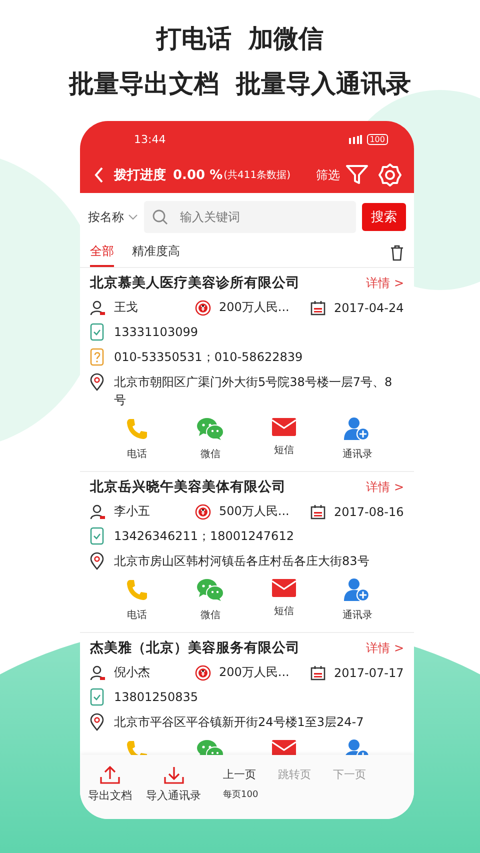 This screenshot has height=853, width=480. What do you see at coordinates (132, 511) in the screenshot?
I see `contact-name: 李小五` at bounding box center [132, 511].